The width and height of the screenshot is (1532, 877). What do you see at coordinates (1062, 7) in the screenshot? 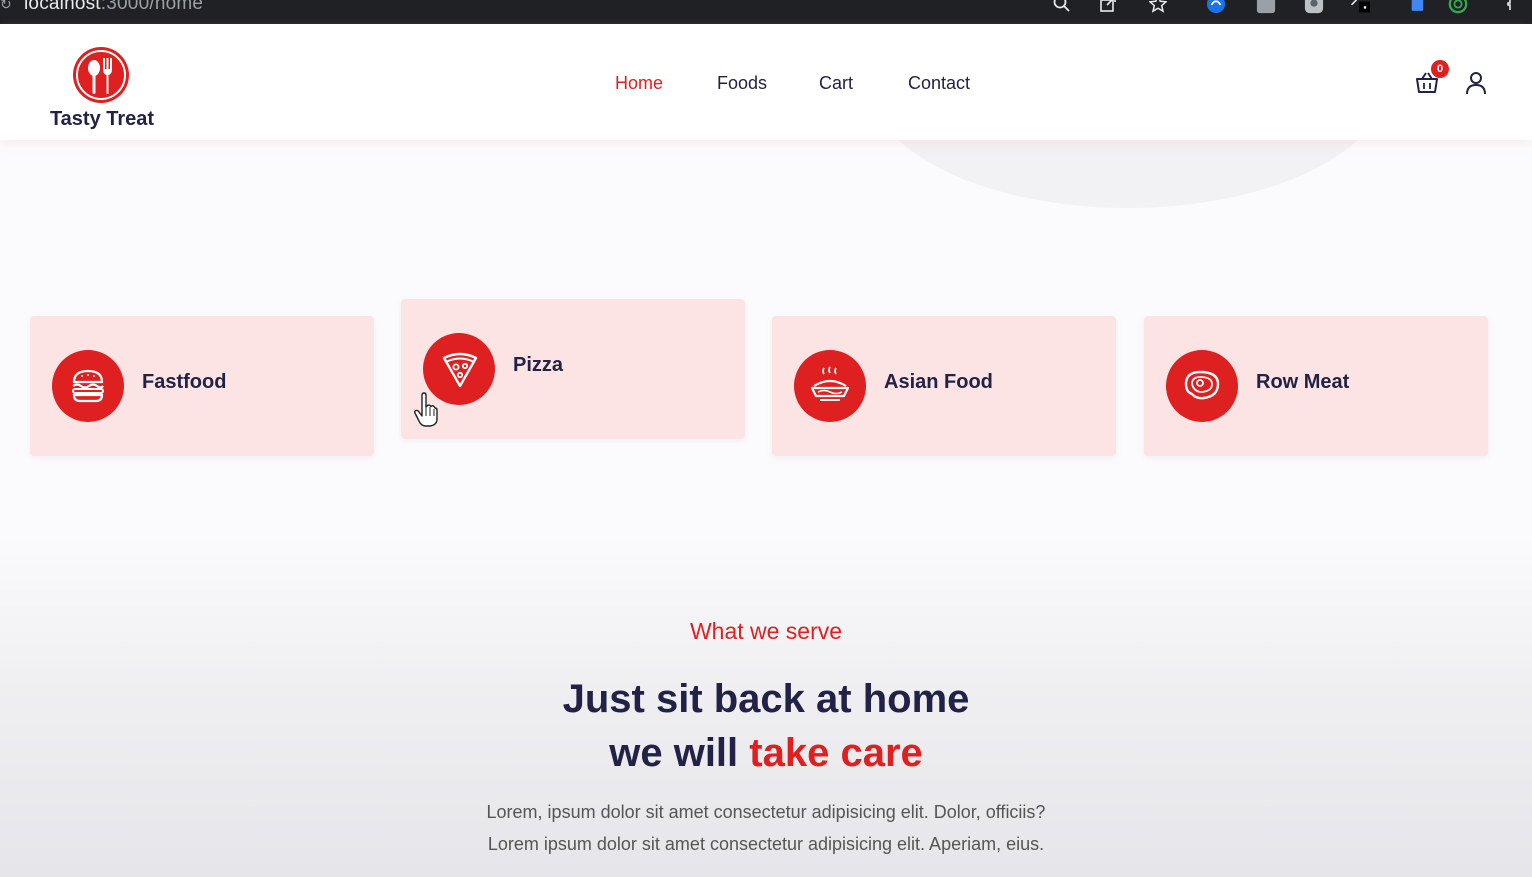
I see `zoom-icon` at bounding box center [1062, 7].